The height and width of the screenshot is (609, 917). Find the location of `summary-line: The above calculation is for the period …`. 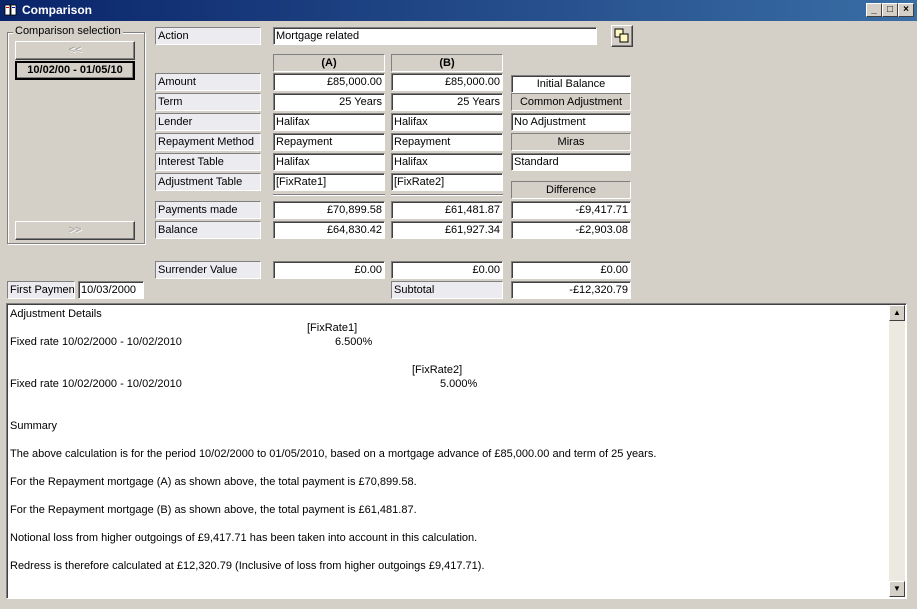

summary-line: The above calculation is for the period … is located at coordinates (333, 454).